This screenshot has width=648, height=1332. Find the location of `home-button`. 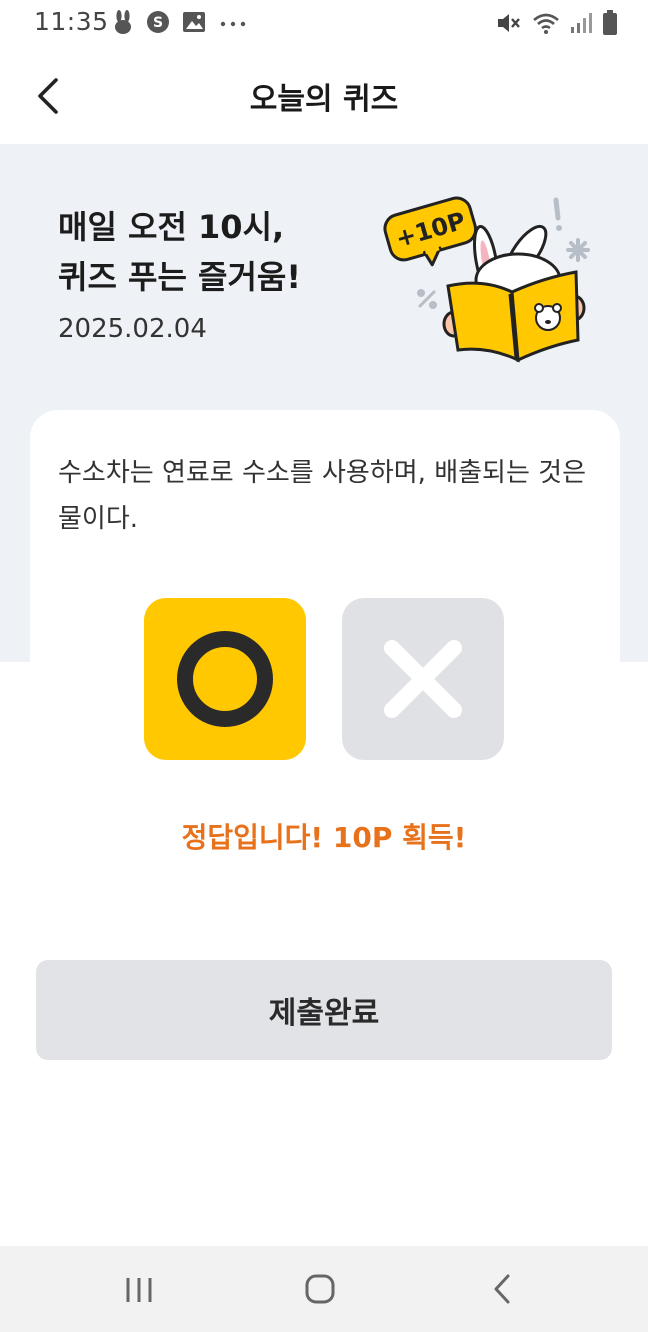

home-button is located at coordinates (320, 1289).